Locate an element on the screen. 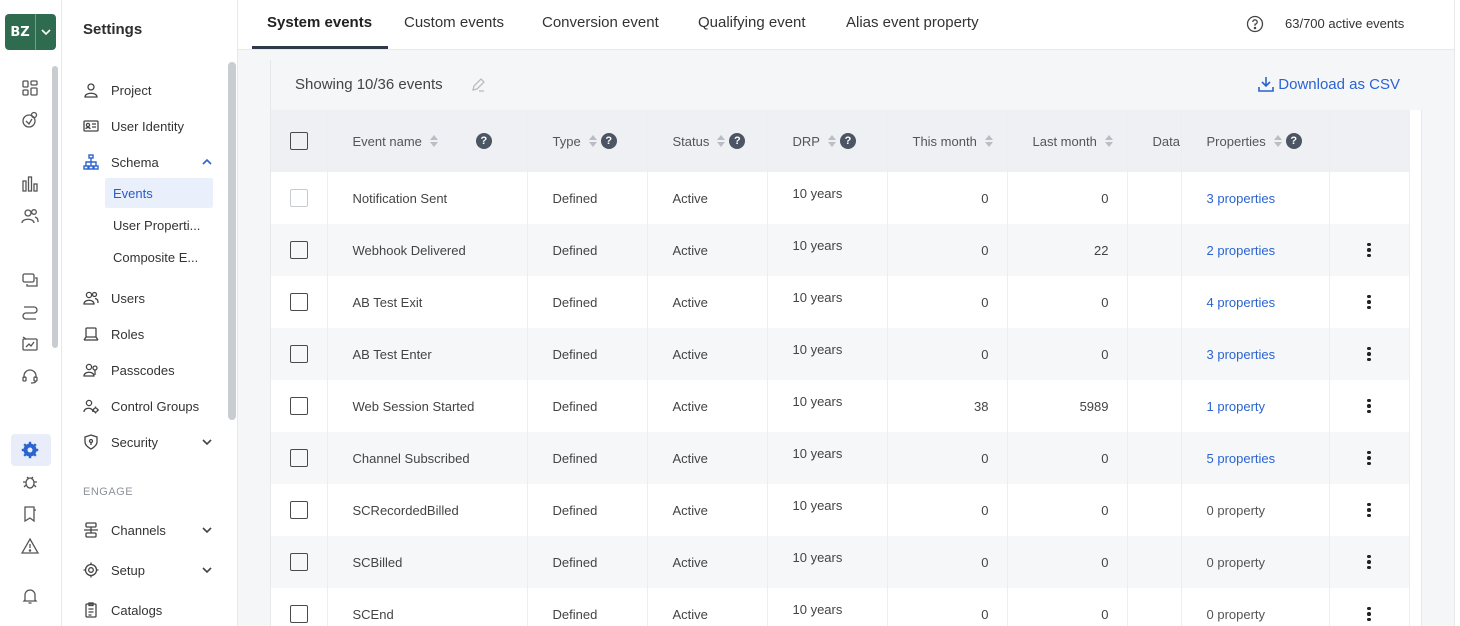 The width and height of the screenshot is (1460, 626). sidebar-item-label: User Identity is located at coordinates (147, 126).